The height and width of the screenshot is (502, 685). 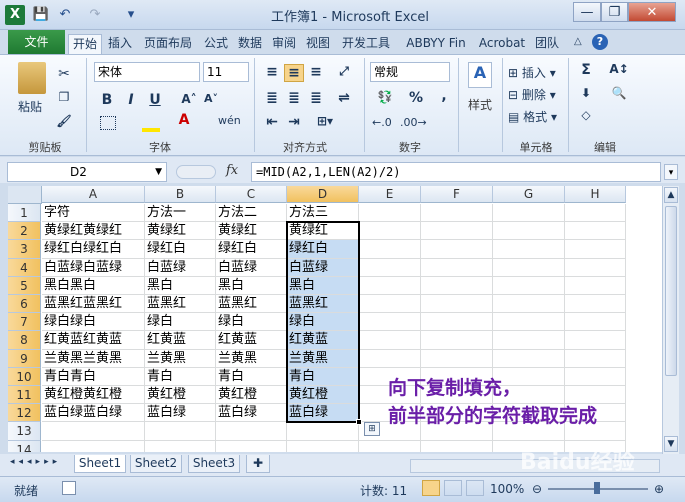 What do you see at coordinates (24, 413) in the screenshot?
I see `row-header: 12` at bounding box center [24, 413].